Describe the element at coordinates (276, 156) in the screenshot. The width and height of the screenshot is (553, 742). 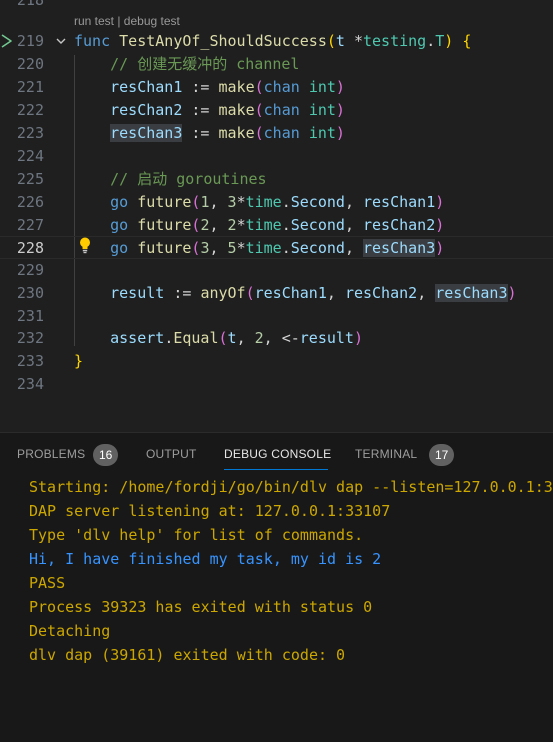
I see `code-line: 224` at that location.